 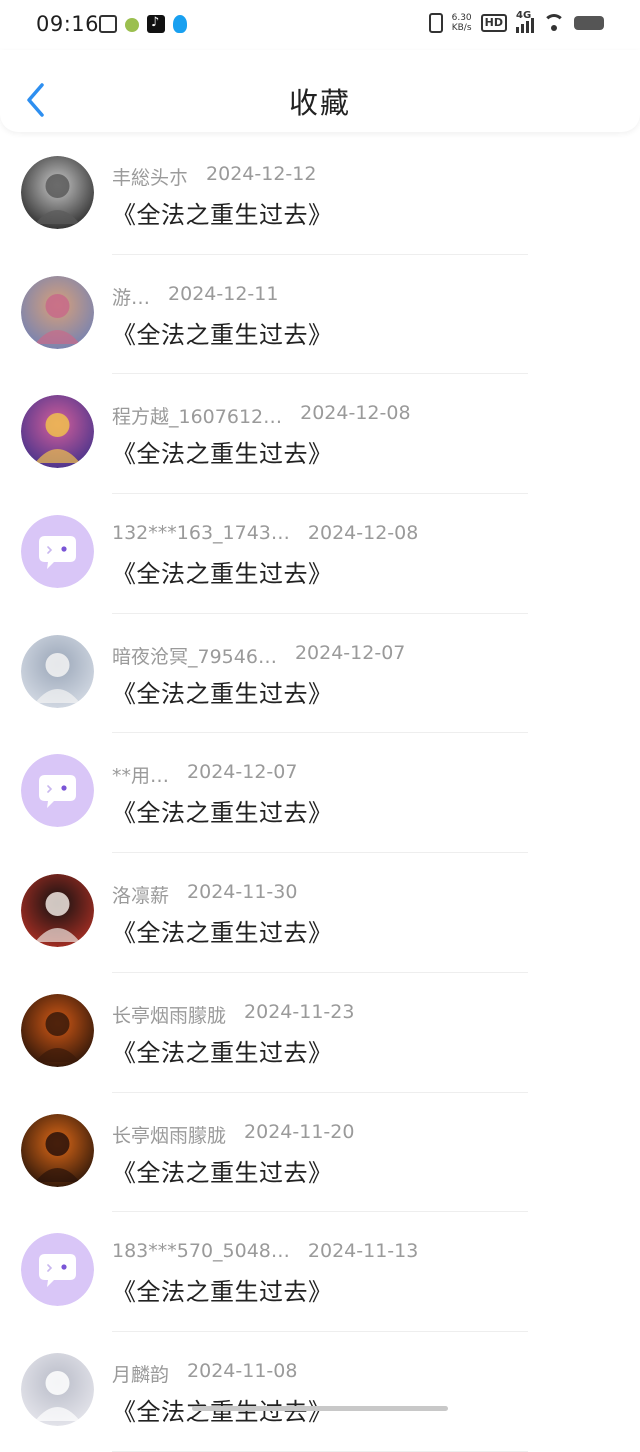 I want to click on wifi-icon, so click(x=554, y=23).